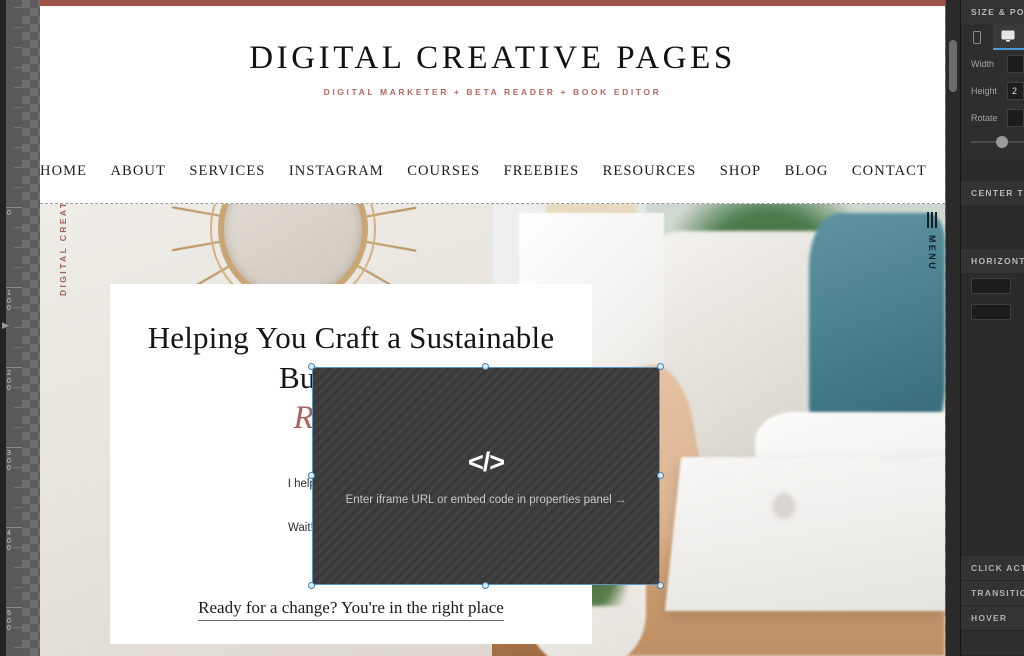  What do you see at coordinates (9, 621) in the screenshot?
I see `ruler-label: 5 0 0` at bounding box center [9, 621].